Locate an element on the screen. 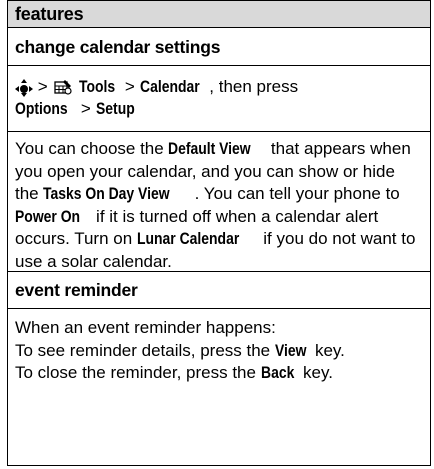  option-tasks-on-day-view: Tasks On Day View is located at coordinates (106, 193).